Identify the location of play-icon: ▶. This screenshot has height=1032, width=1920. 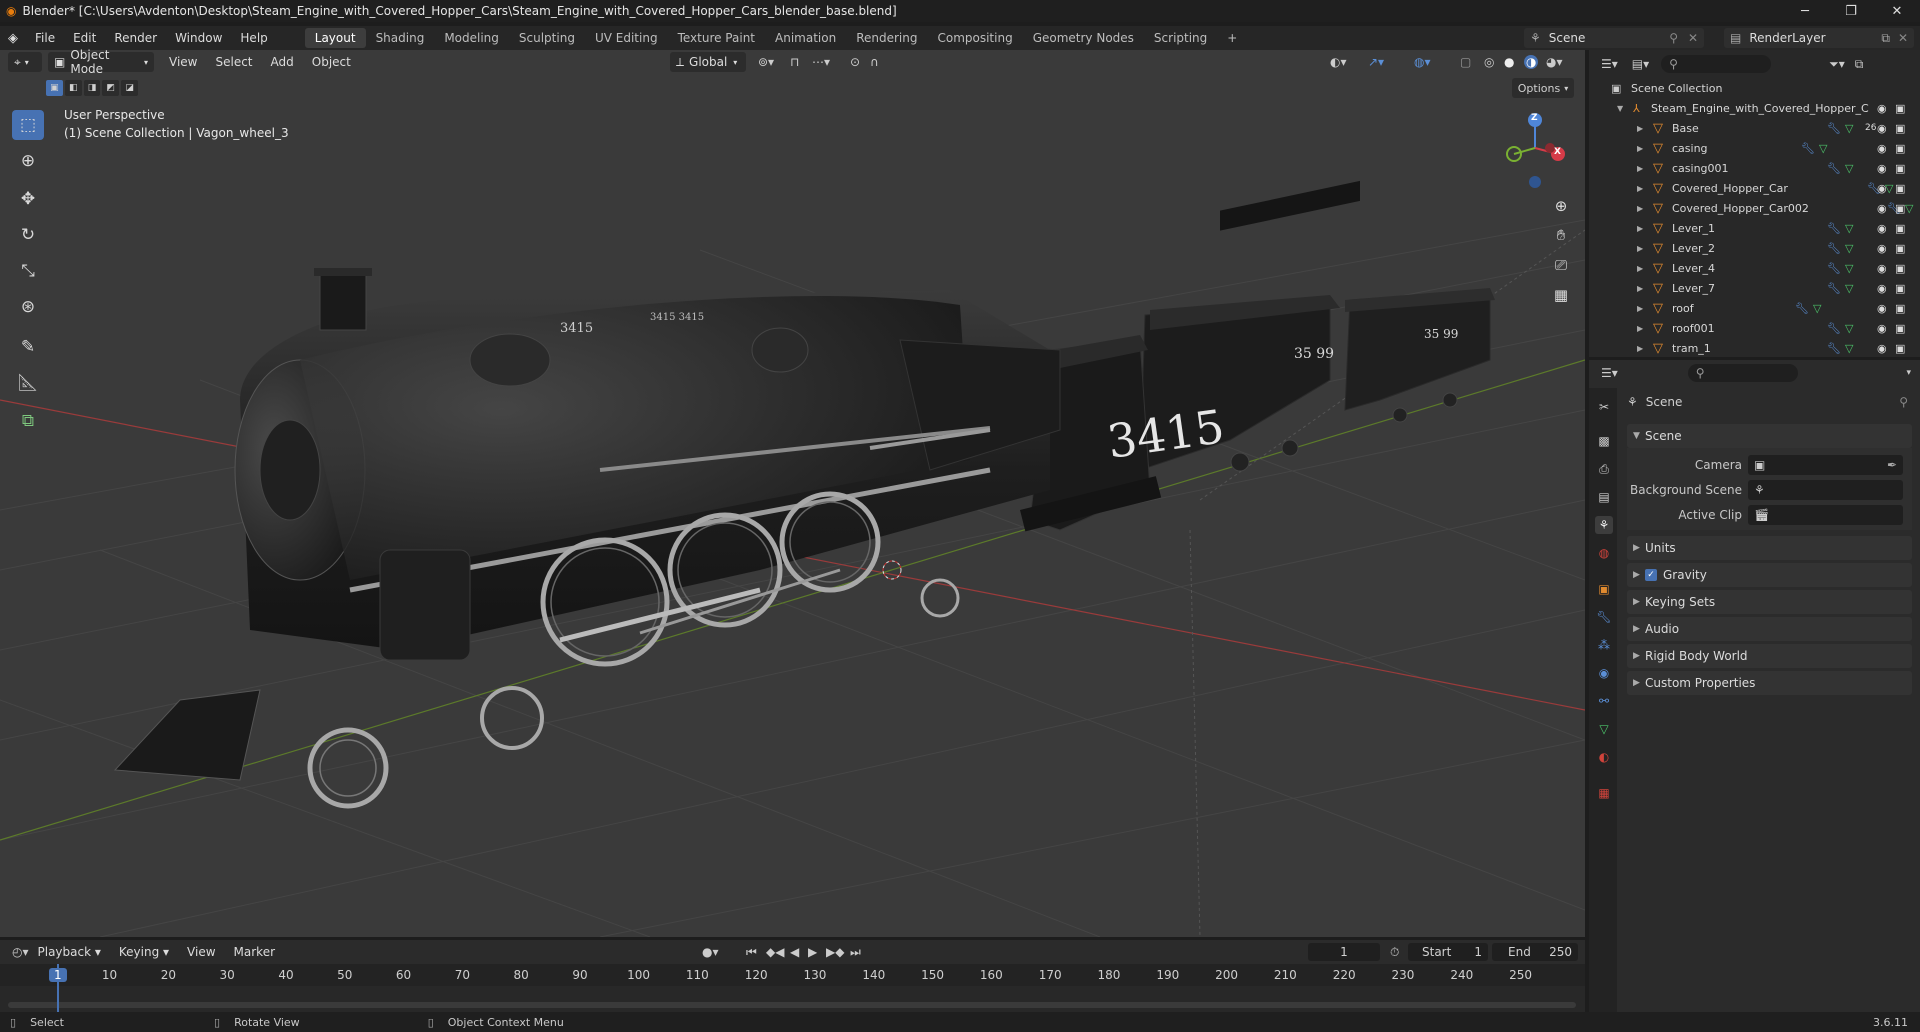
(812, 952).